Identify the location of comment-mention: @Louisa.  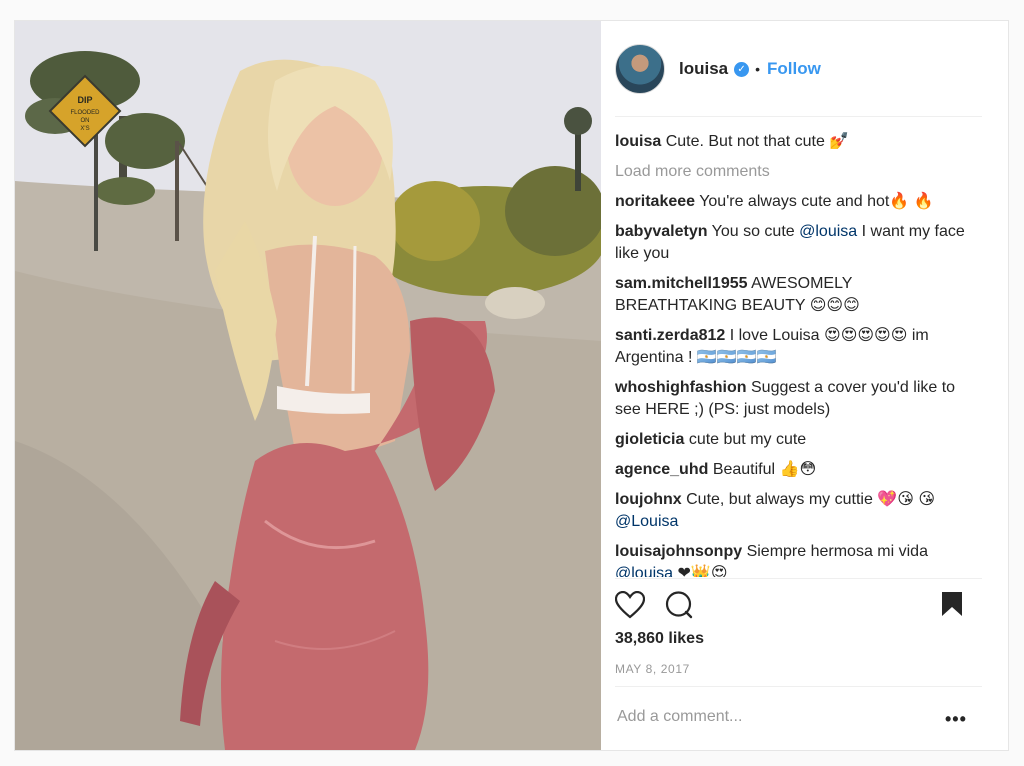
(646, 521).